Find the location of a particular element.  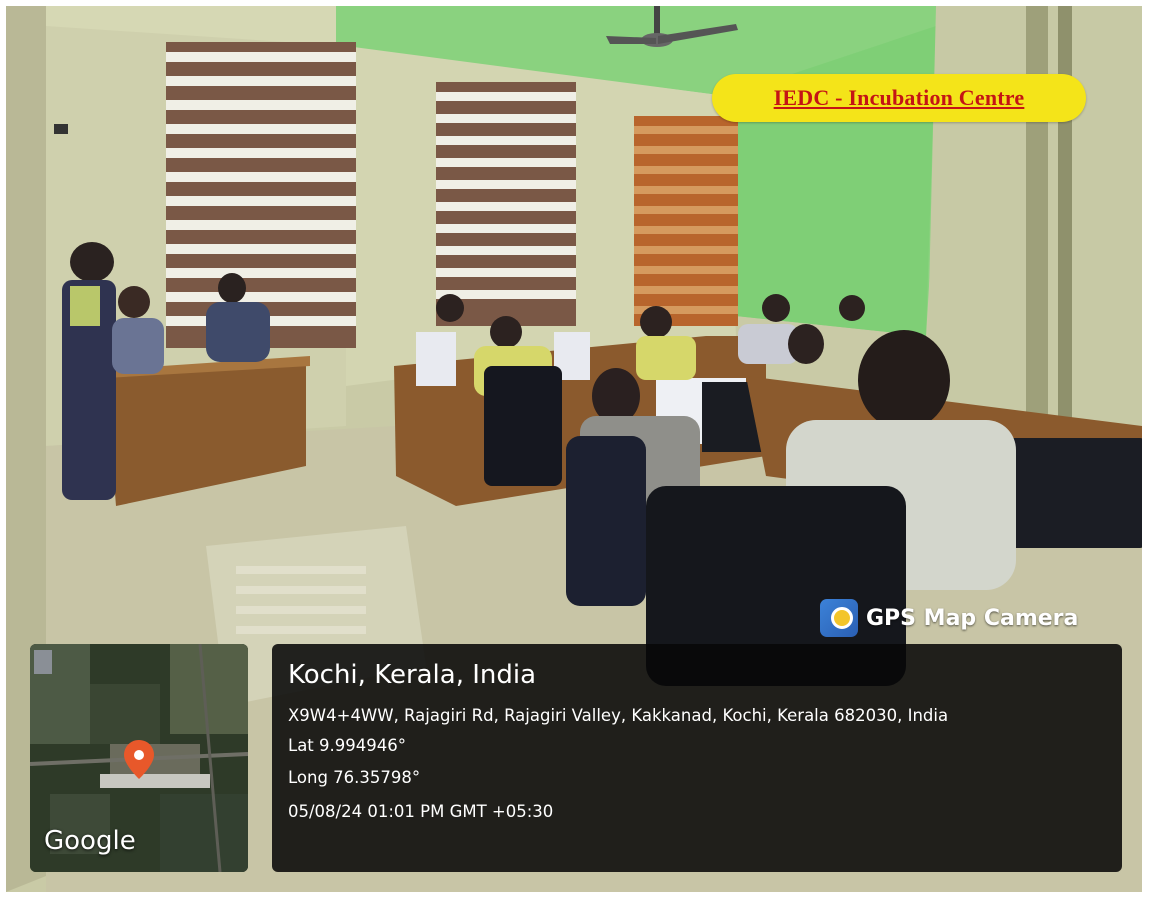

gps-map-camera-watermark: GPS Map Camera is located at coordinates (949, 618).